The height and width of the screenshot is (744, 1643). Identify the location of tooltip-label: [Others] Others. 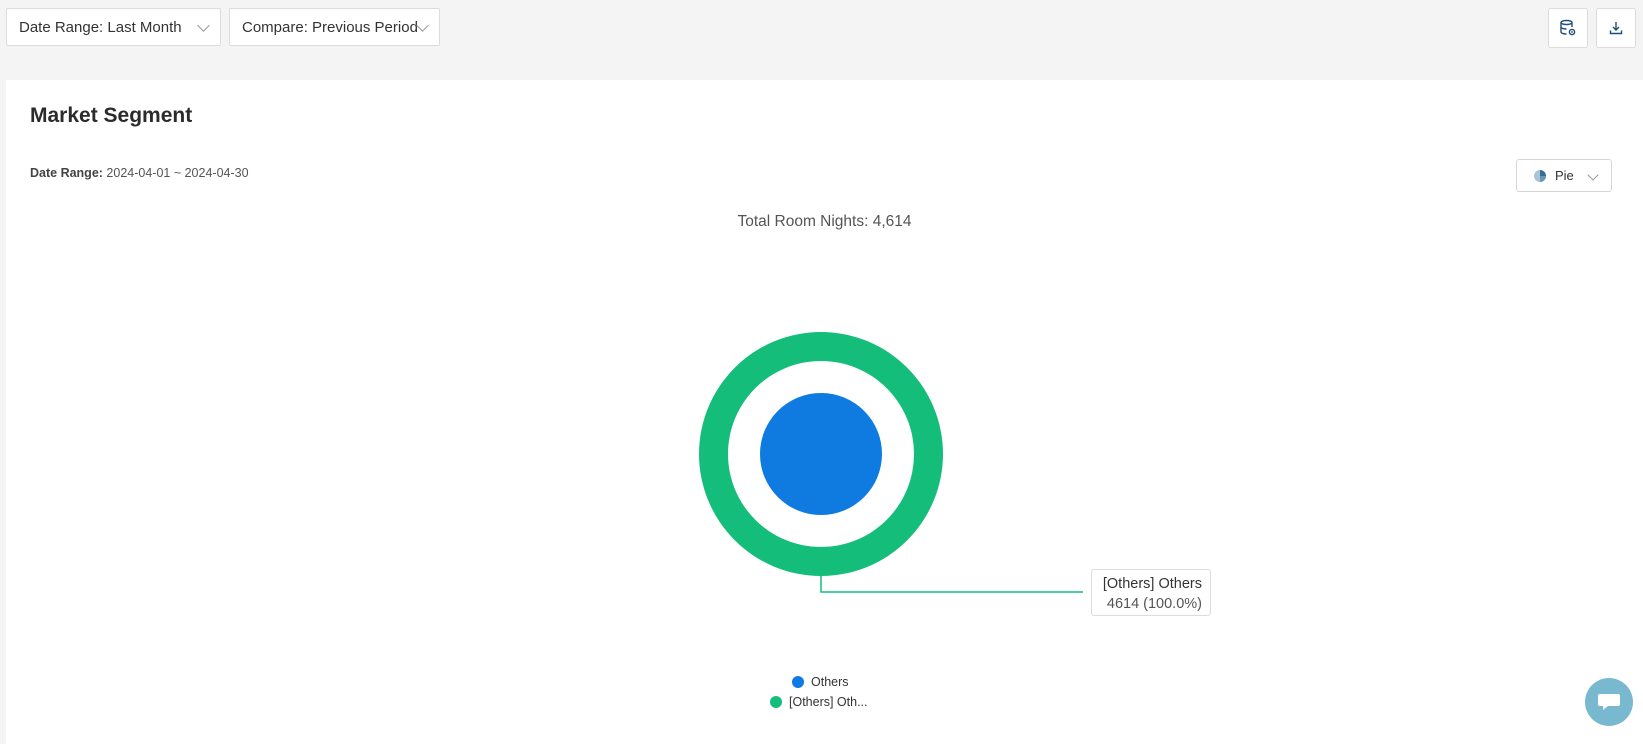
(1152, 584).